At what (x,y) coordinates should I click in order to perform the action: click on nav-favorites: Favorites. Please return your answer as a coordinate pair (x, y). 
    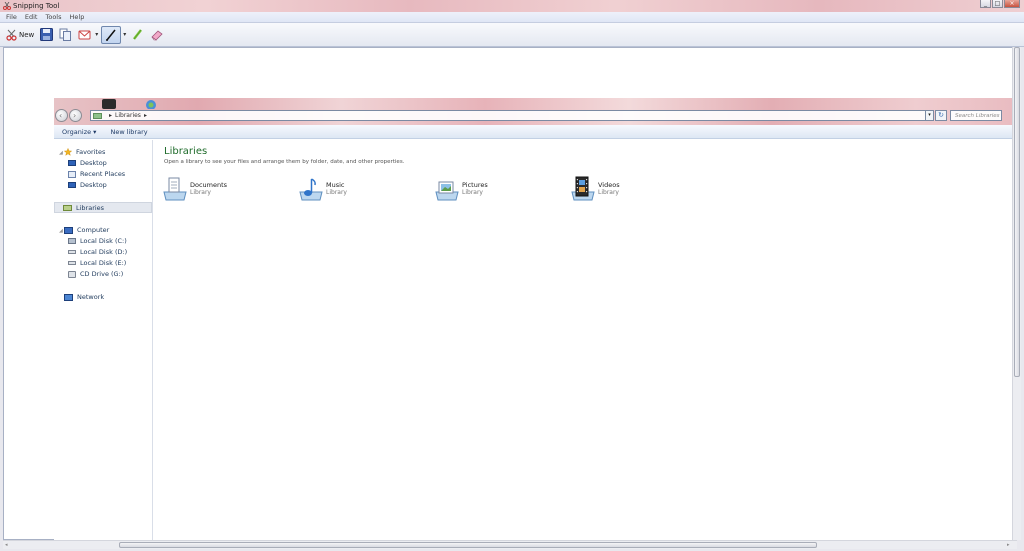
    Looking at the image, I should click on (84, 152).